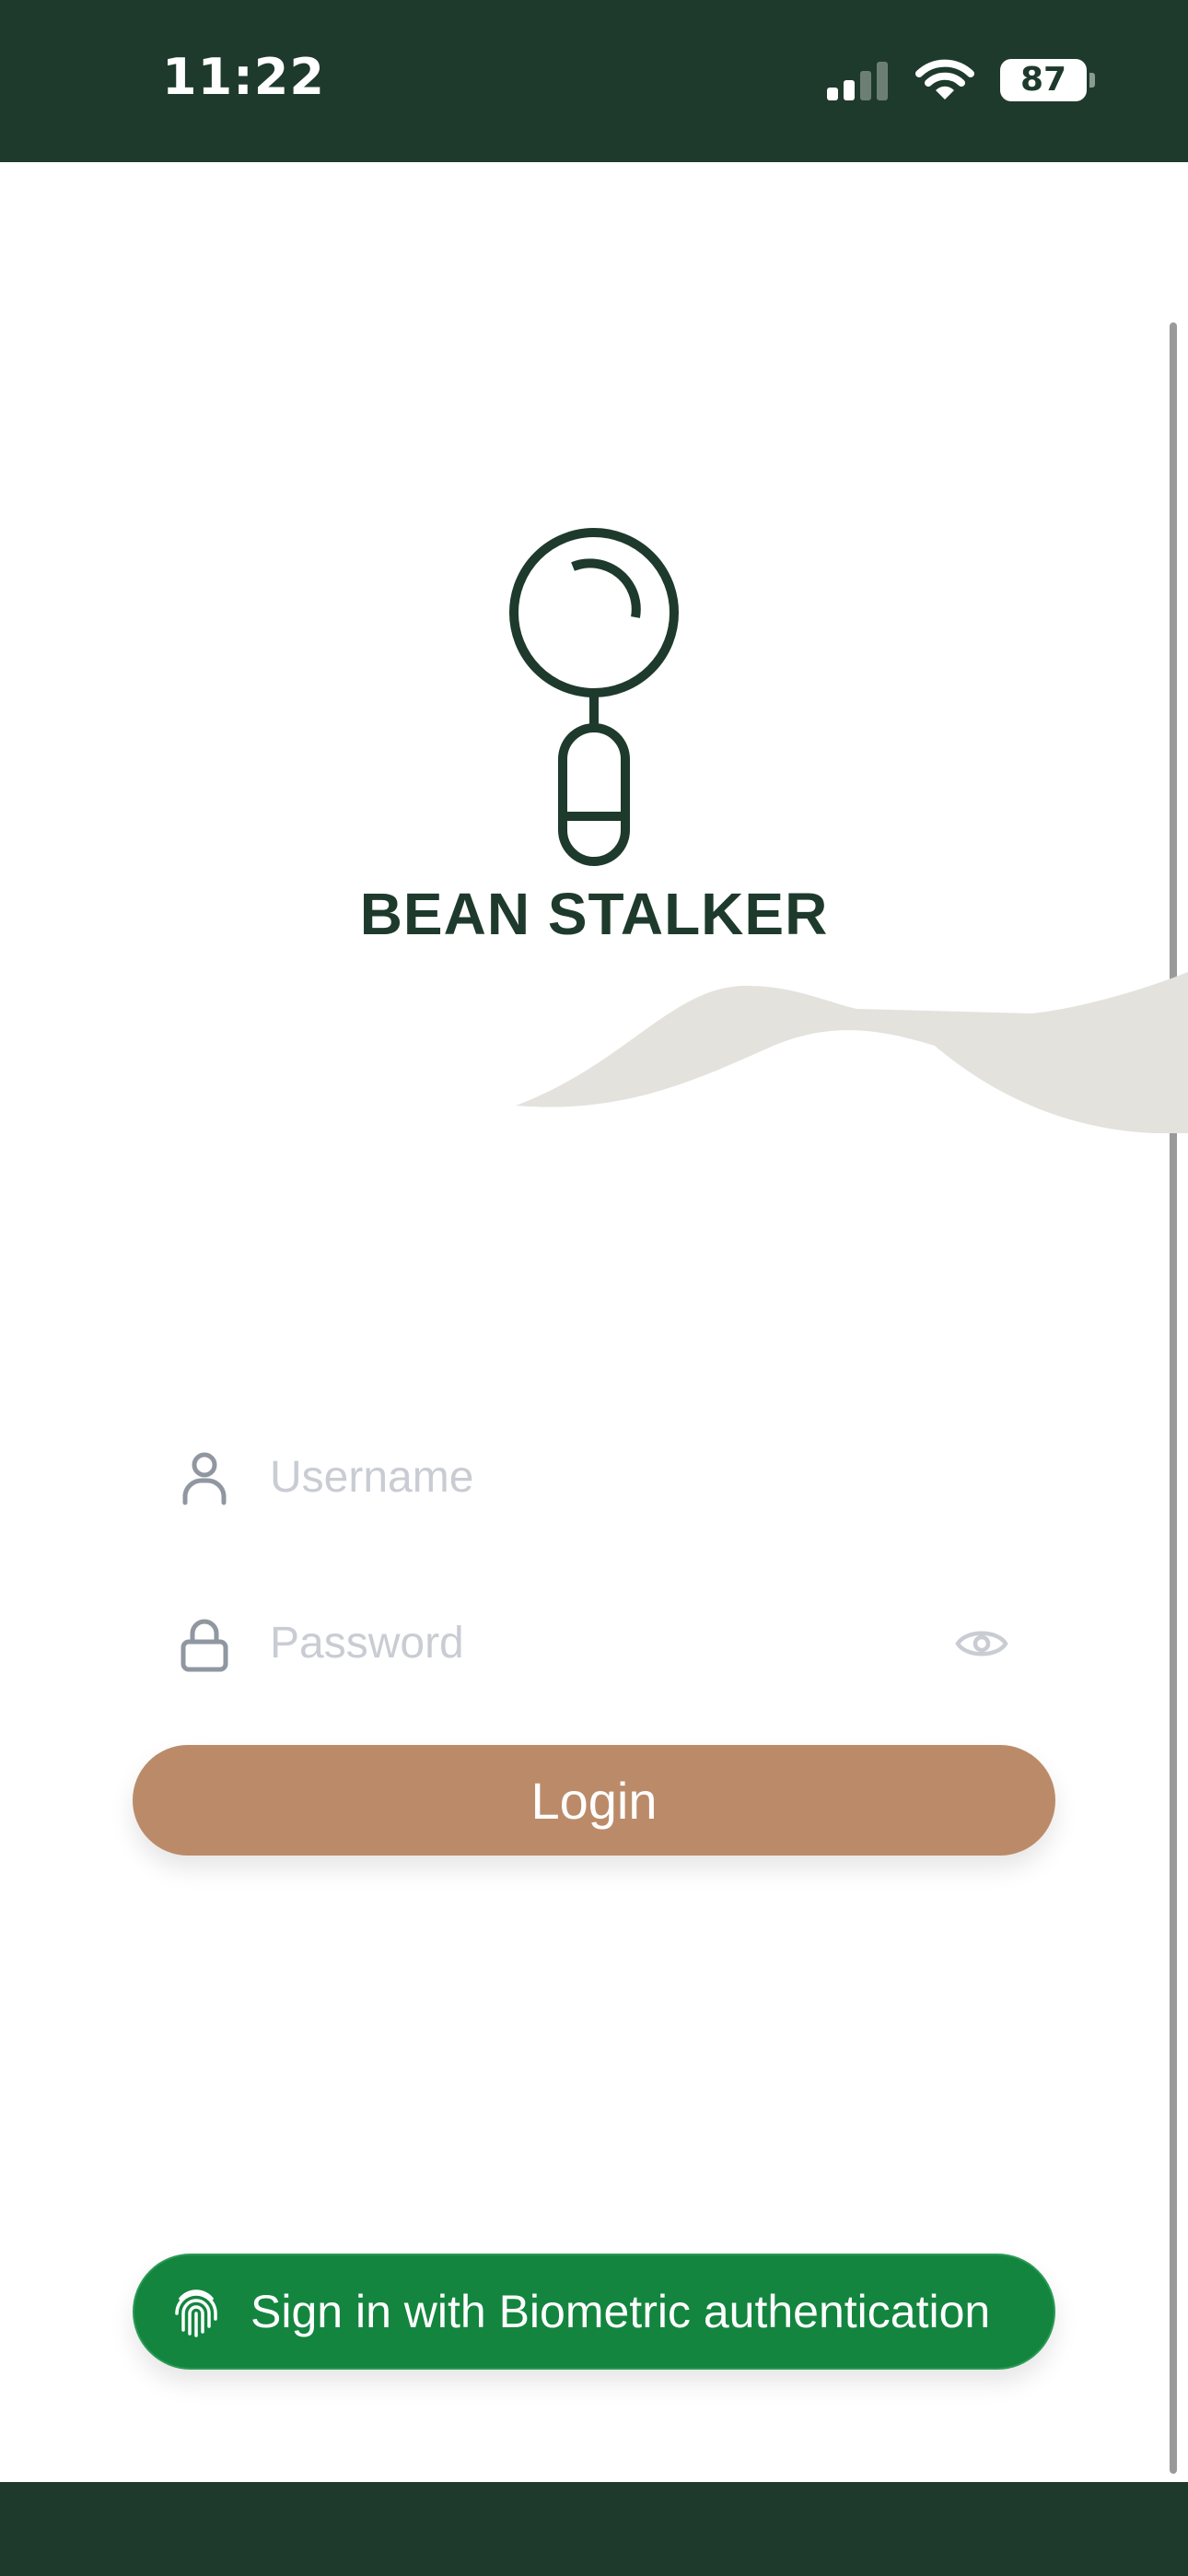 This screenshot has height=2576, width=1188. I want to click on biometric-signin-label: Sign in with Biometric authentication, so click(620, 2311).